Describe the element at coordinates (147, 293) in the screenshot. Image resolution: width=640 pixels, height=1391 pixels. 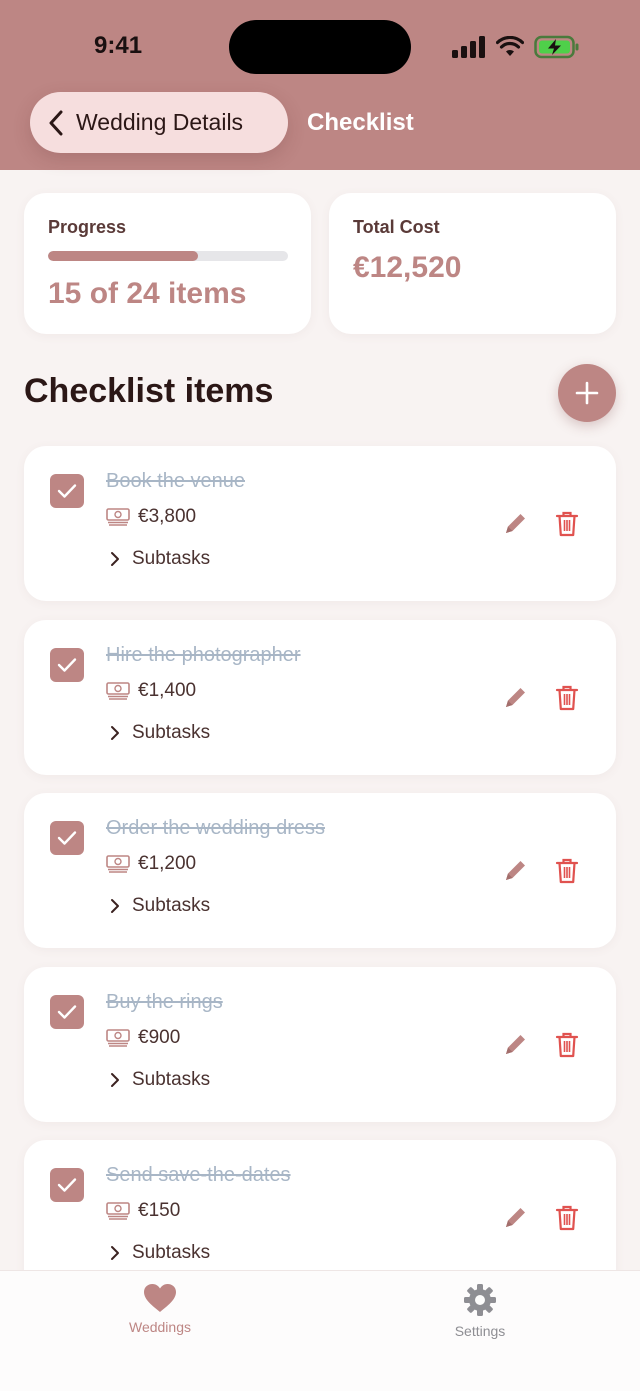
I see `progress-count: 15 of 24 items` at that location.